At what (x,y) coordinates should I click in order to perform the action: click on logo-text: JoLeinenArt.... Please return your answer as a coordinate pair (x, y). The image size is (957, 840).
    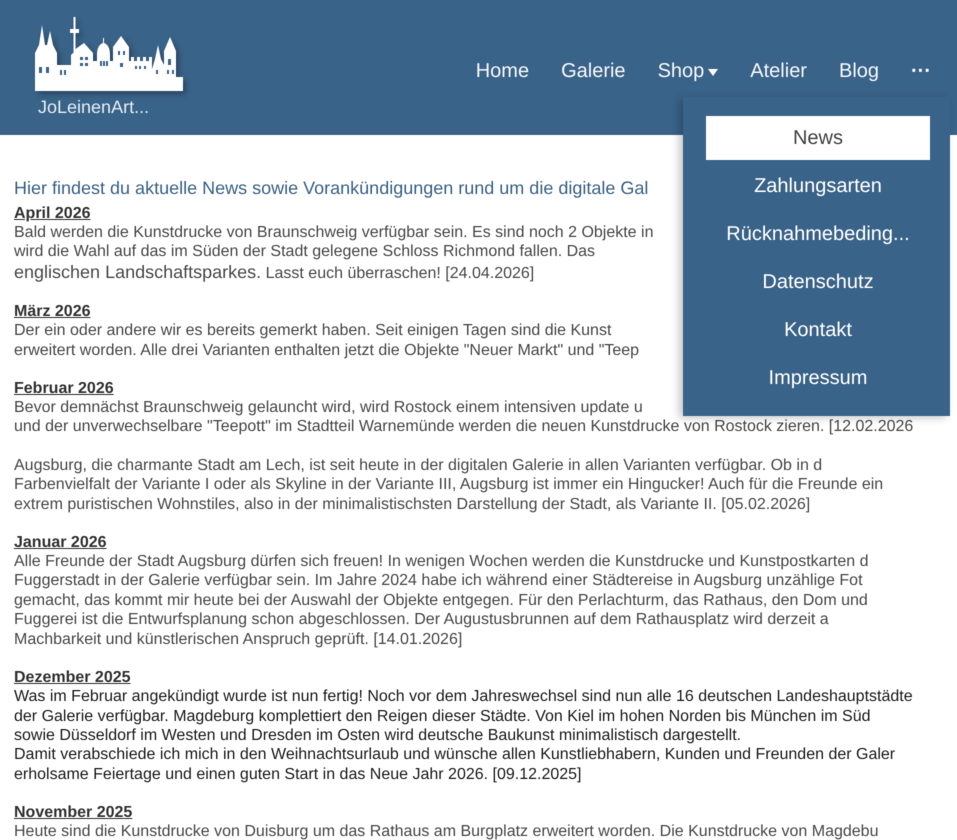
    Looking at the image, I should click on (94, 107).